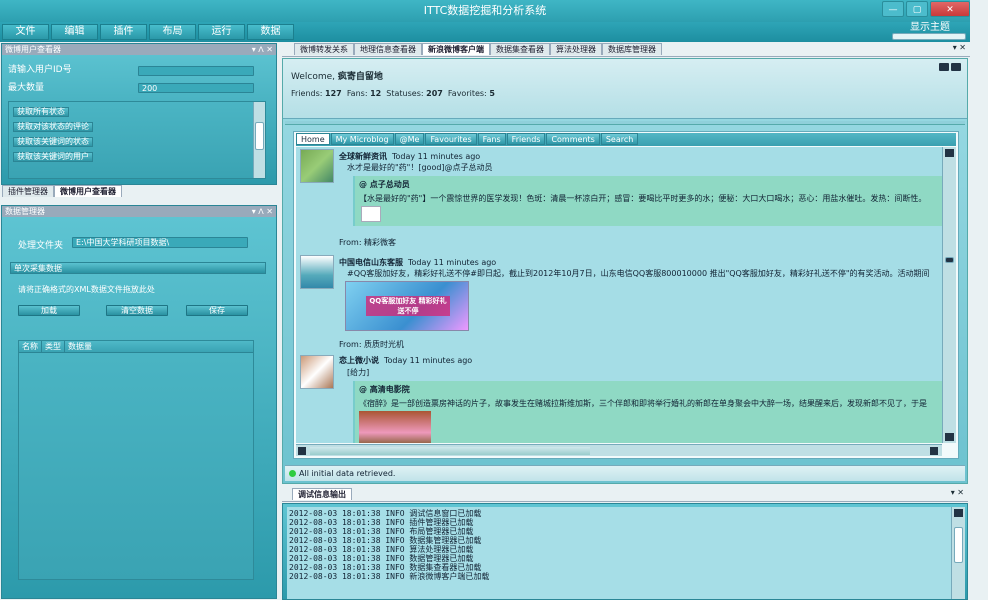 The height and width of the screenshot is (600, 988). Describe the element at coordinates (625, 473) in the screenshot. I see `client-status-bar: All initial data retrieved.` at that location.